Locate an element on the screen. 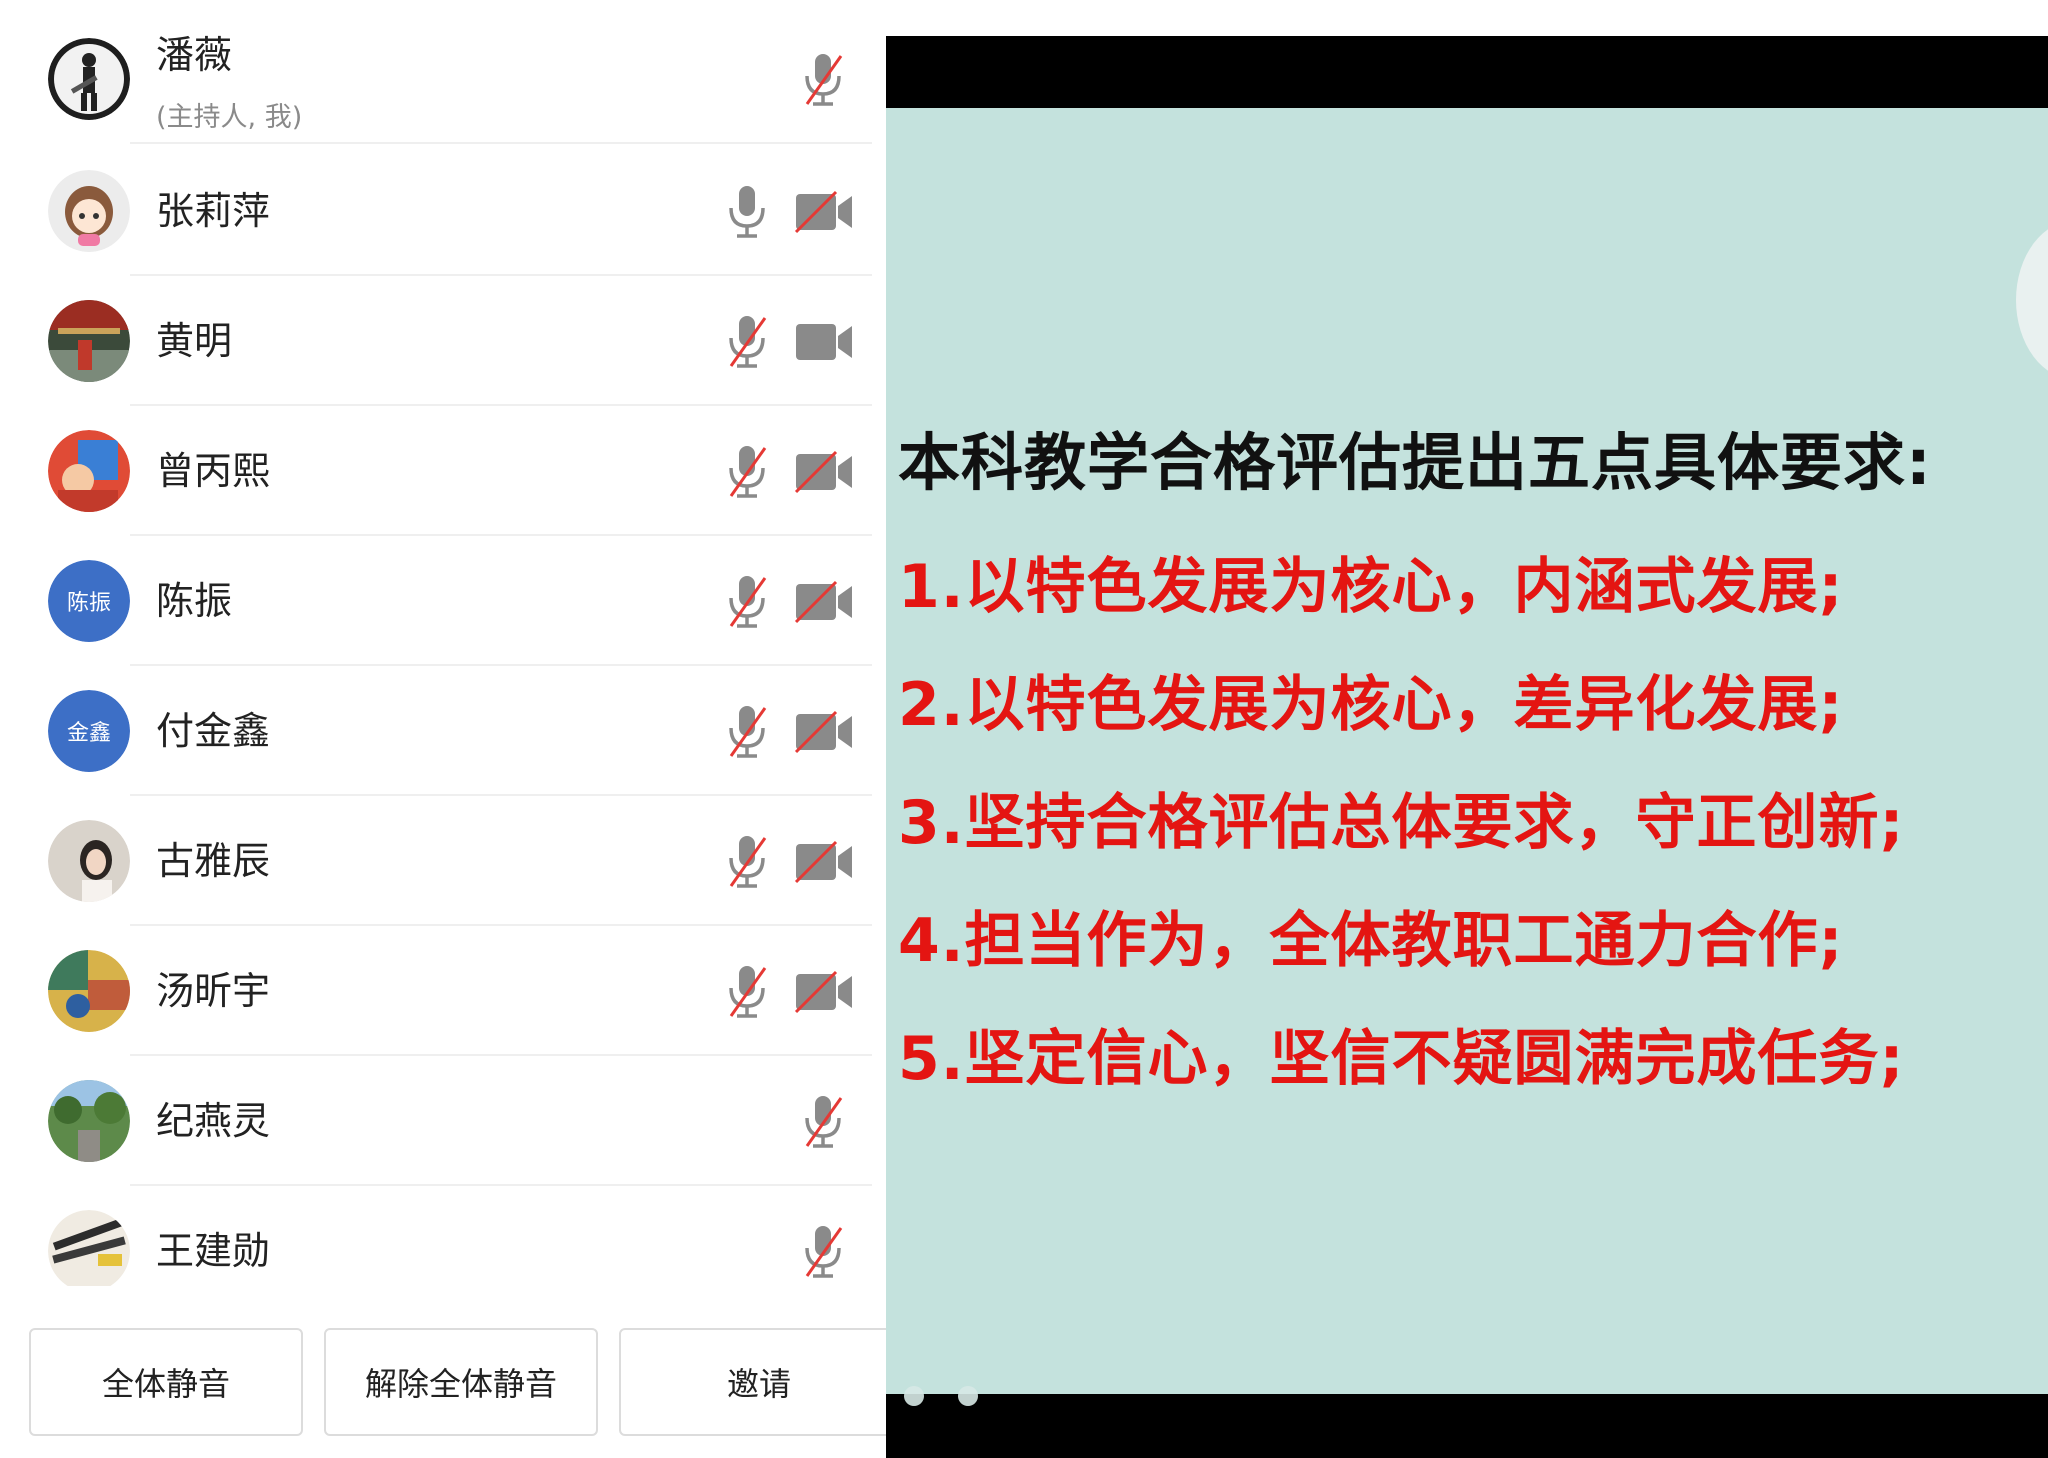 The height and width of the screenshot is (1458, 2048). unmute-all-button: 解除全体静音 is located at coordinates (461, 1382).